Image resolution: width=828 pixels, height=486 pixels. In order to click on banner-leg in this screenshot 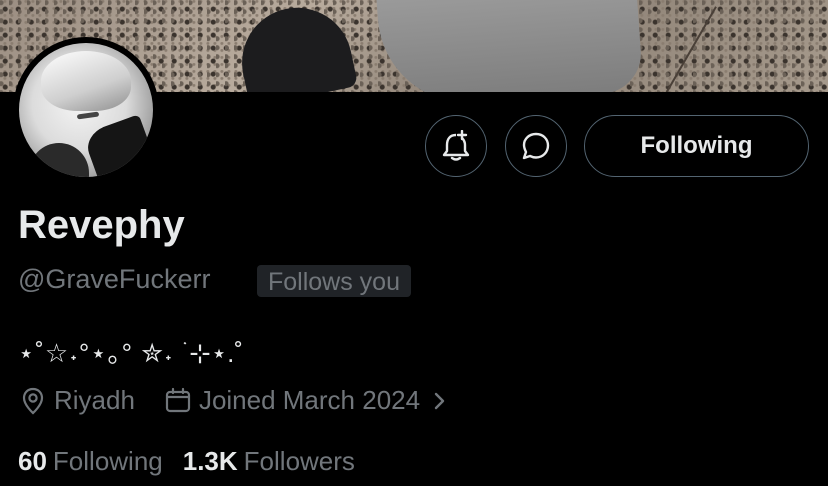, I will do `click(510, 46)`.